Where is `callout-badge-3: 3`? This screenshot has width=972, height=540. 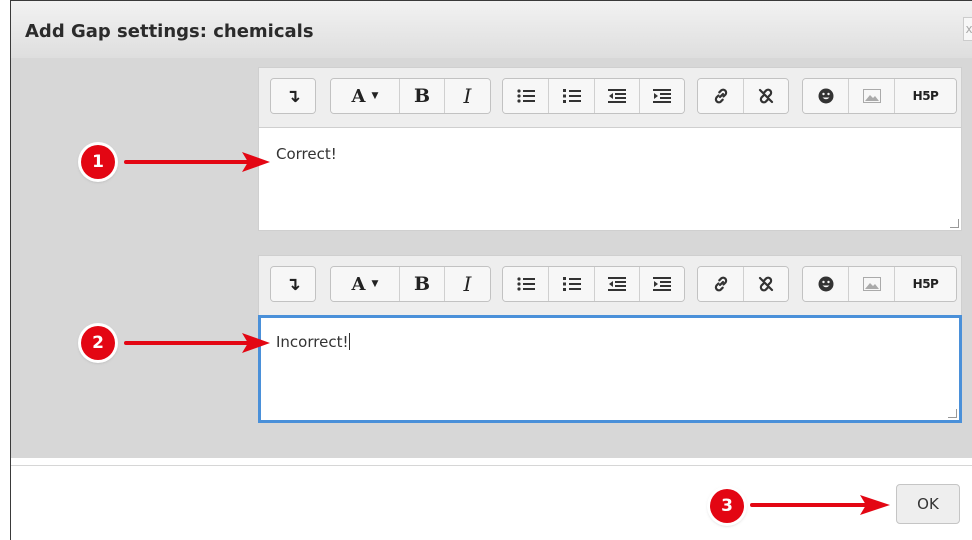 callout-badge-3: 3 is located at coordinates (727, 506).